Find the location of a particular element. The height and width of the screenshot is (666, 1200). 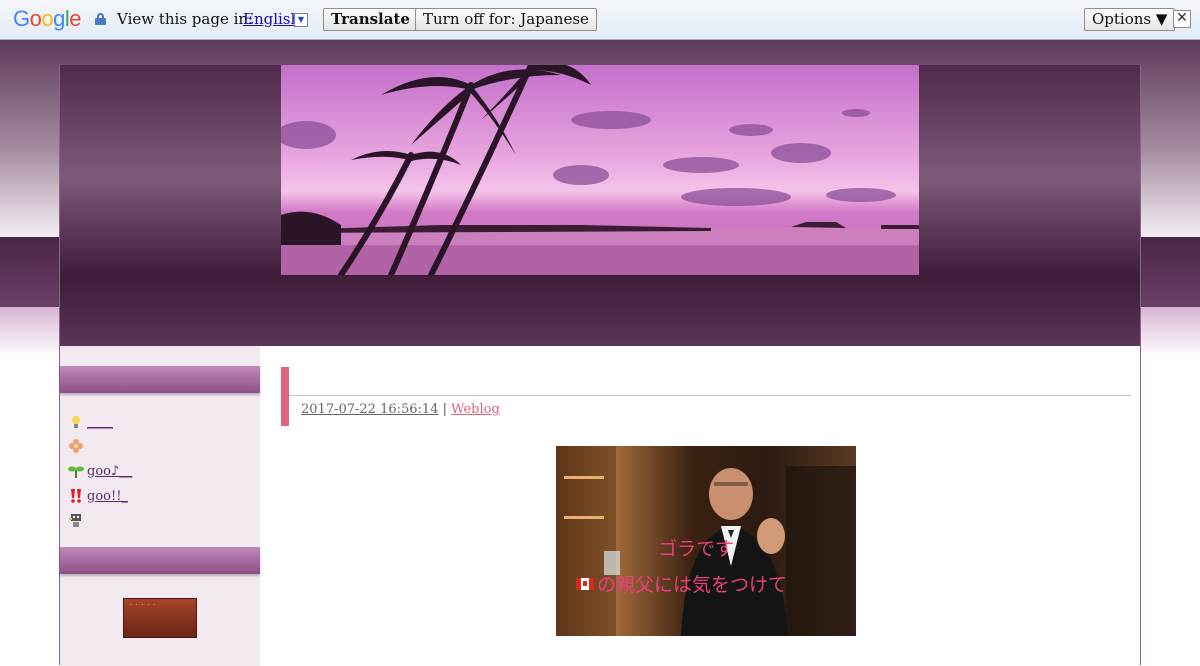

lightbulb-icon is located at coordinates (76, 422).